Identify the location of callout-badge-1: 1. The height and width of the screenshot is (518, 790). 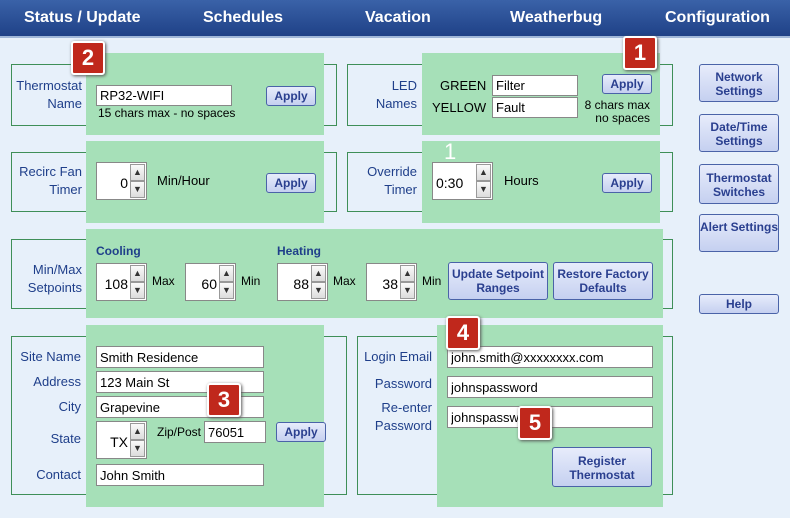
(640, 53).